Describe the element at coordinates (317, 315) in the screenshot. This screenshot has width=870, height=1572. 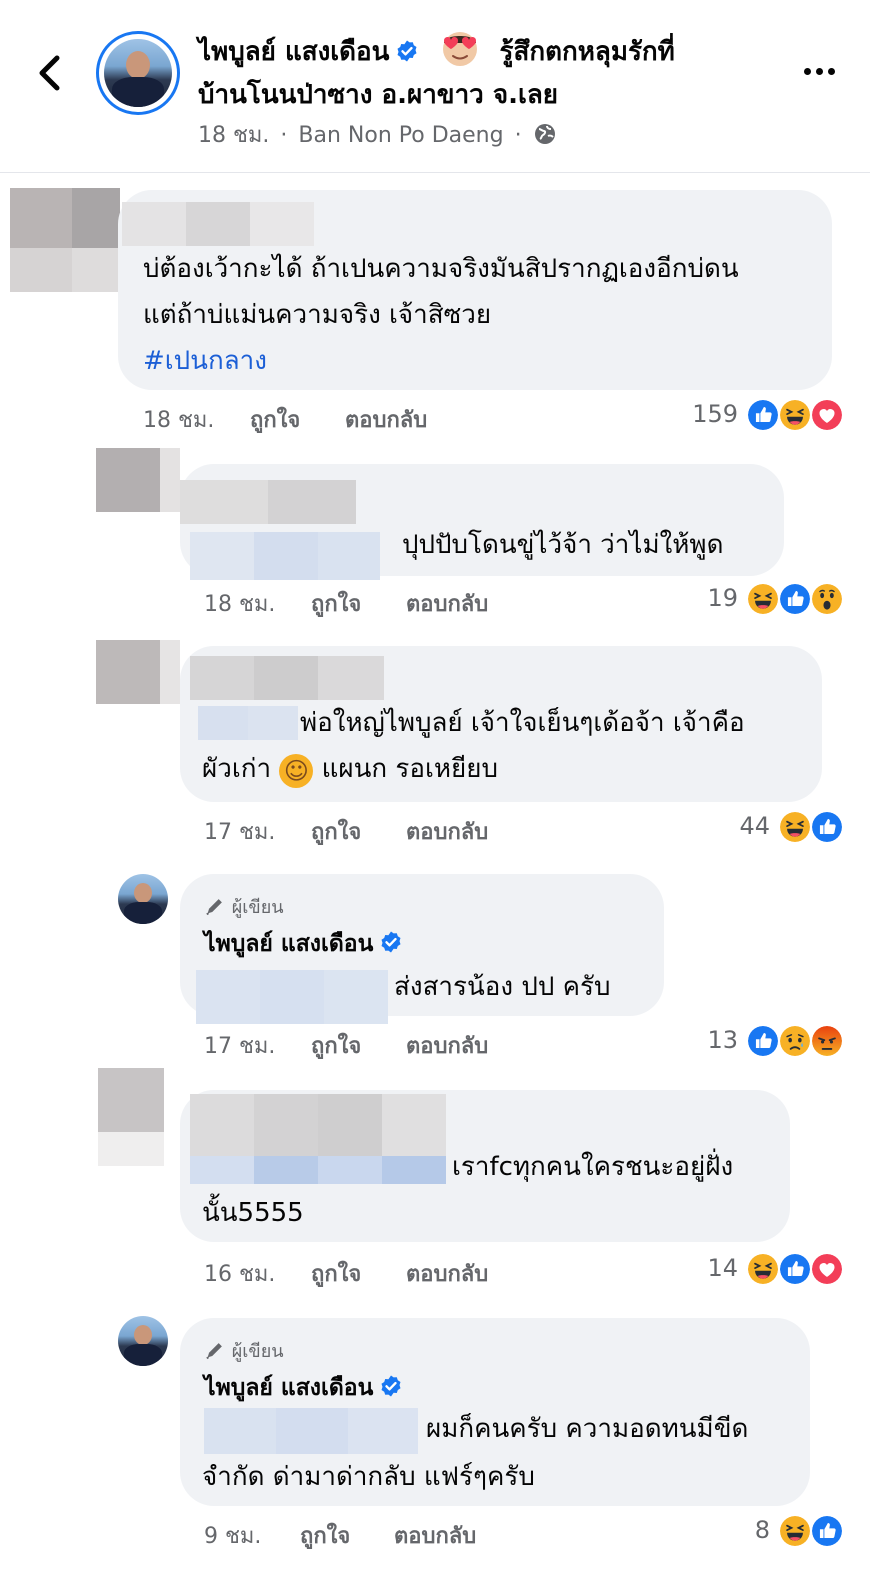
I see `comment-text-line-2: แต่ถ้าบ่แม่นความจริง เจ้าสิซวย` at that location.